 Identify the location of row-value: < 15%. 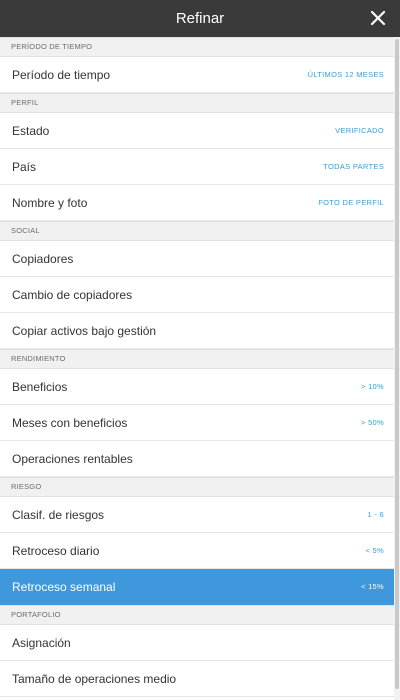
(372, 586).